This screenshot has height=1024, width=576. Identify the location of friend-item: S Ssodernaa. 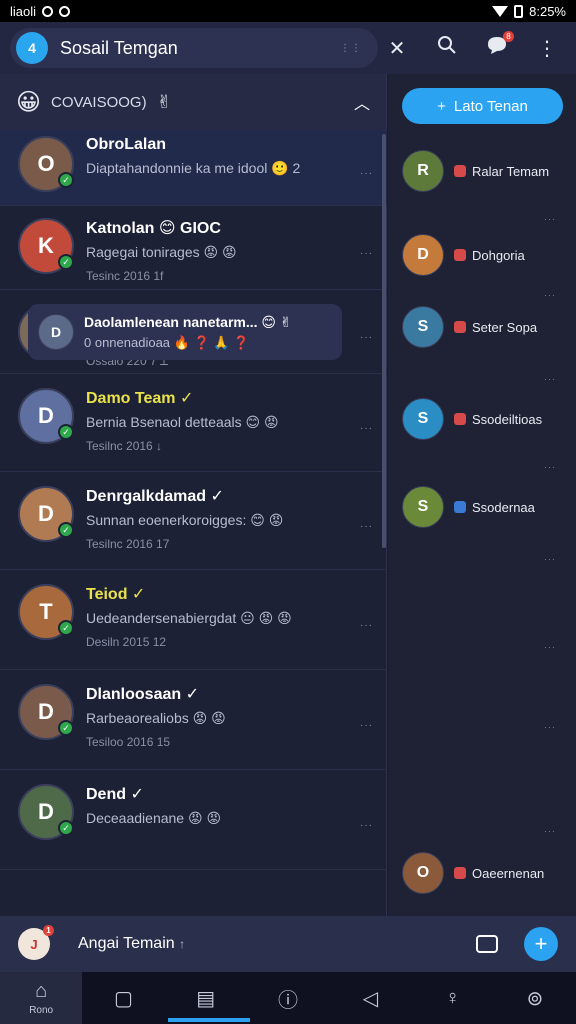
(485, 507).